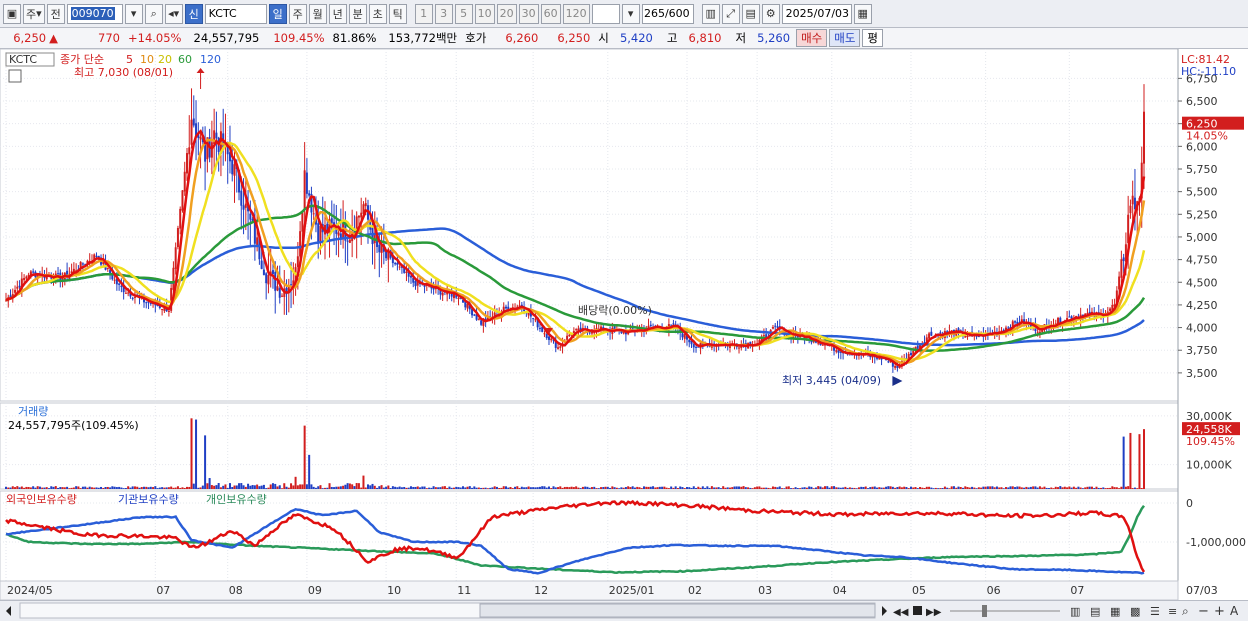 The height and width of the screenshot is (624, 1248). I want to click on forward-icon: ▶▶, so click(934, 612).